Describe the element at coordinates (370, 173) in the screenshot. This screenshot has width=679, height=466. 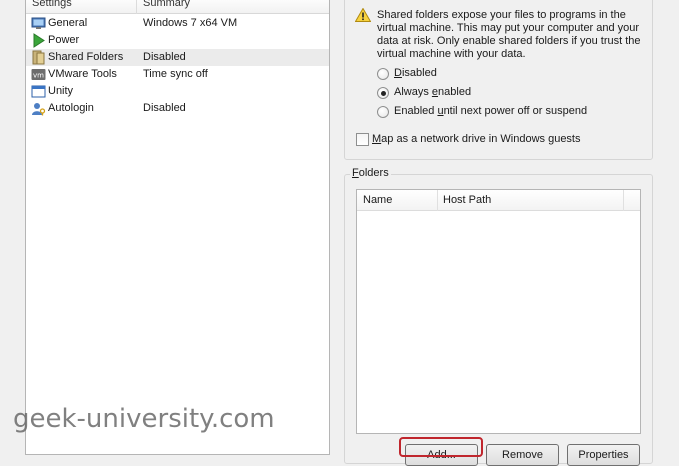
I see `folders-group-title: Folders` at that location.